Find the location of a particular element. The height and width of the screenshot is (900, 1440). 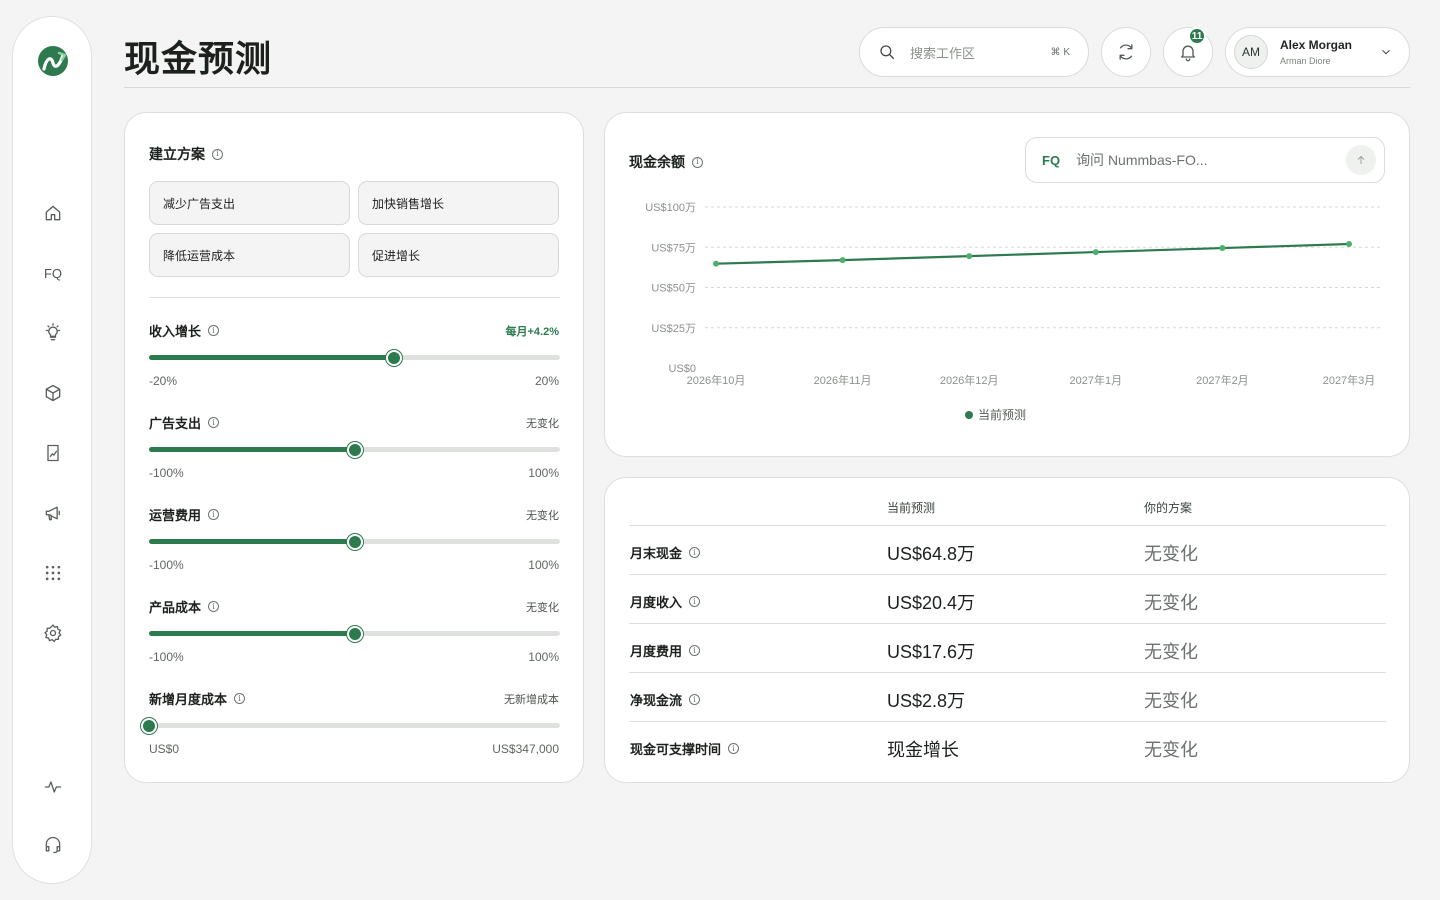

megaphone-icon is located at coordinates (53, 513).